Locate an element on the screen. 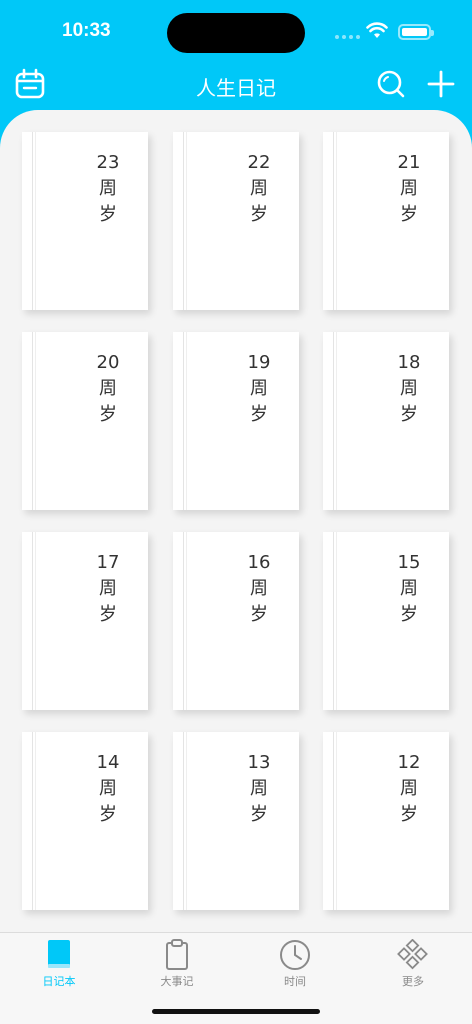 This screenshot has height=1024, width=472. notebook-card: 22 周 岁 is located at coordinates (236, 221).